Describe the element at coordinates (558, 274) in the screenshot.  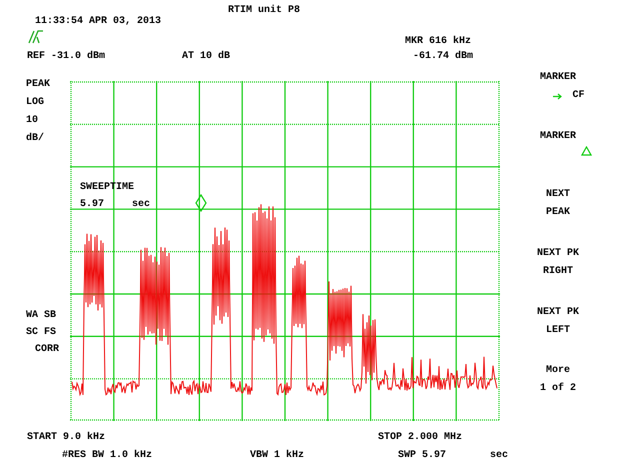
I see `softkey: NEXT PK RIGHT` at that location.